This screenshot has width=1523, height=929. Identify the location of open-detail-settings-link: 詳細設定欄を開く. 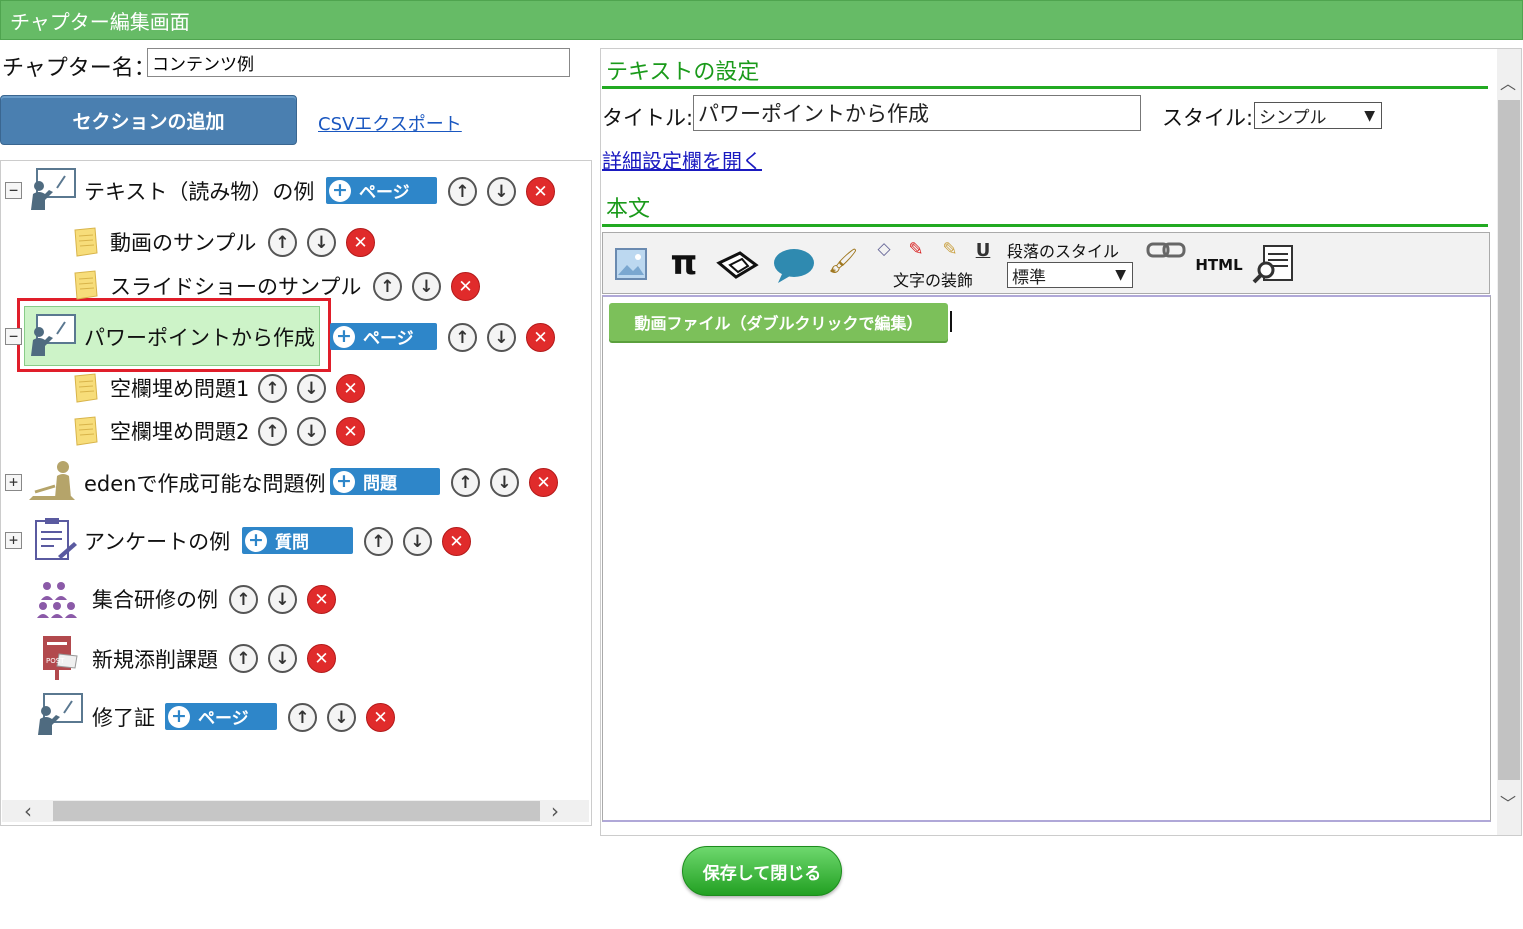
(682, 159).